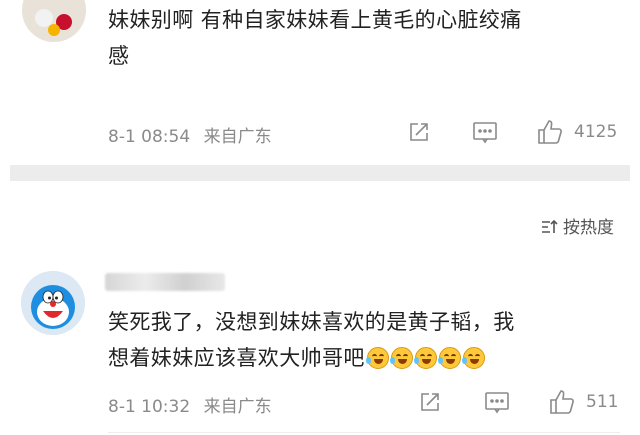 The height and width of the screenshot is (435, 640). What do you see at coordinates (119, 56) in the screenshot?
I see `comment-text-line: 感` at bounding box center [119, 56].